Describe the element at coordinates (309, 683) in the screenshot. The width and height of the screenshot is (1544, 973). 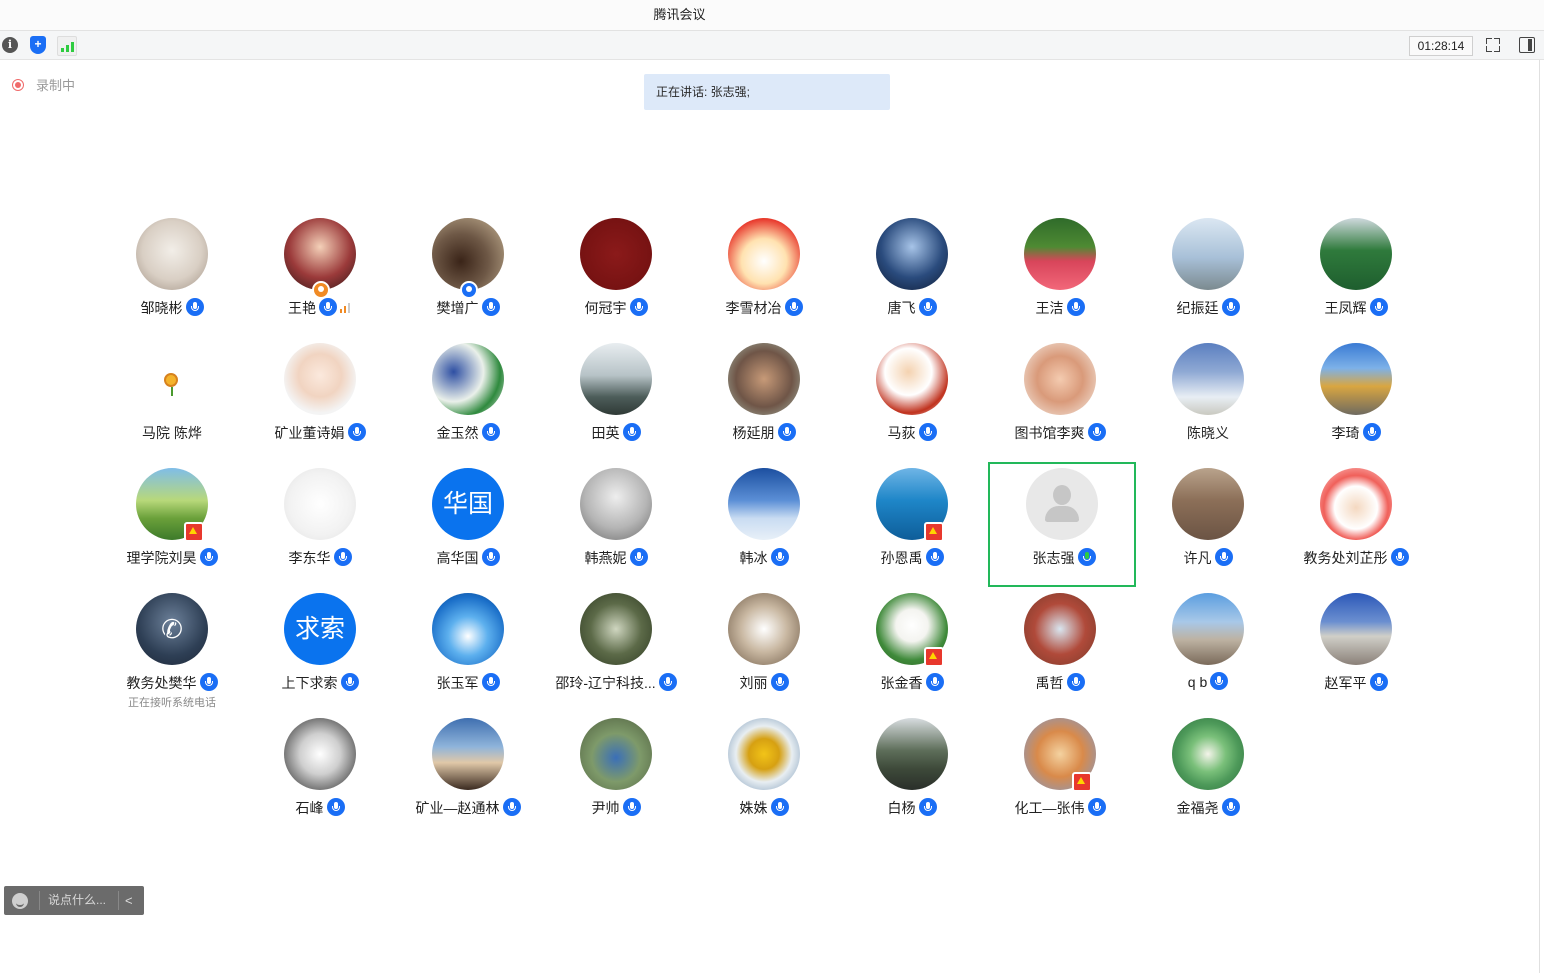
I see `participant-name: 上下求索` at that location.